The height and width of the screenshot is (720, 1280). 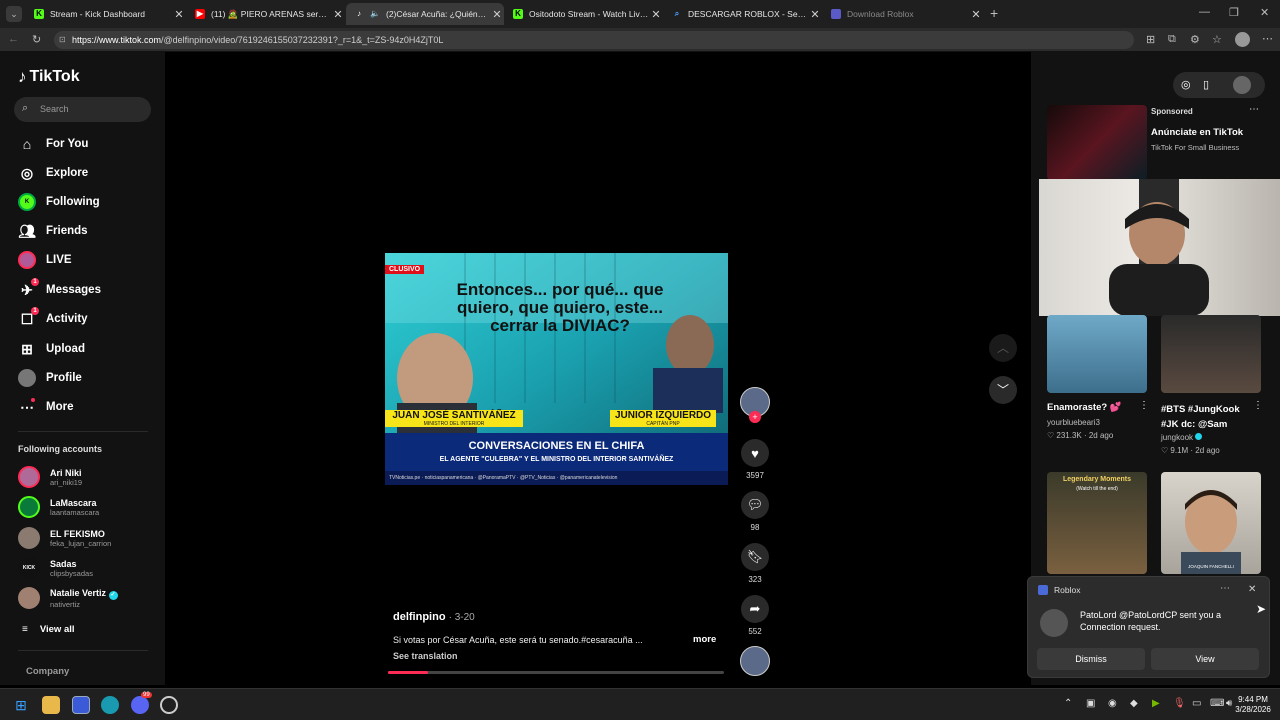 What do you see at coordinates (1150, 39) in the screenshot?
I see `split-screen-icon: ⊞` at bounding box center [1150, 39].